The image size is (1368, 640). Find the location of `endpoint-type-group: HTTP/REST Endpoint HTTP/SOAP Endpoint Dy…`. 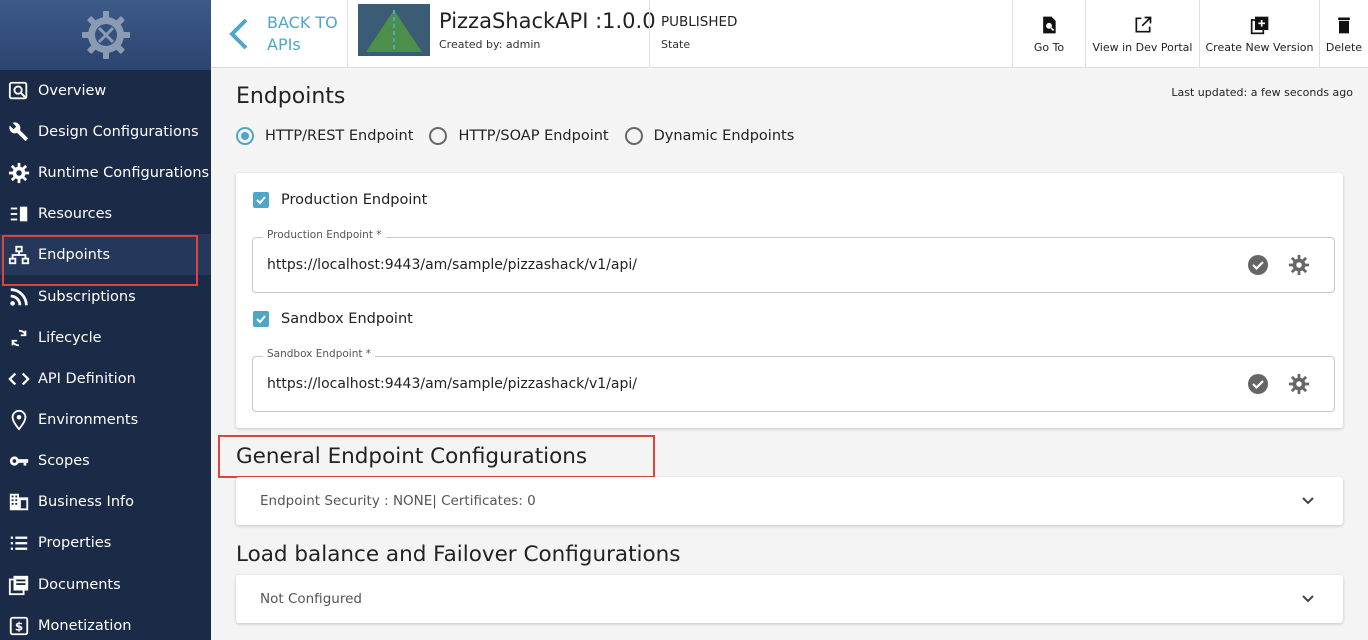

endpoint-type-group: HTTP/REST Endpoint HTTP/SOAP Endpoint Dy… is located at coordinates (523, 136).